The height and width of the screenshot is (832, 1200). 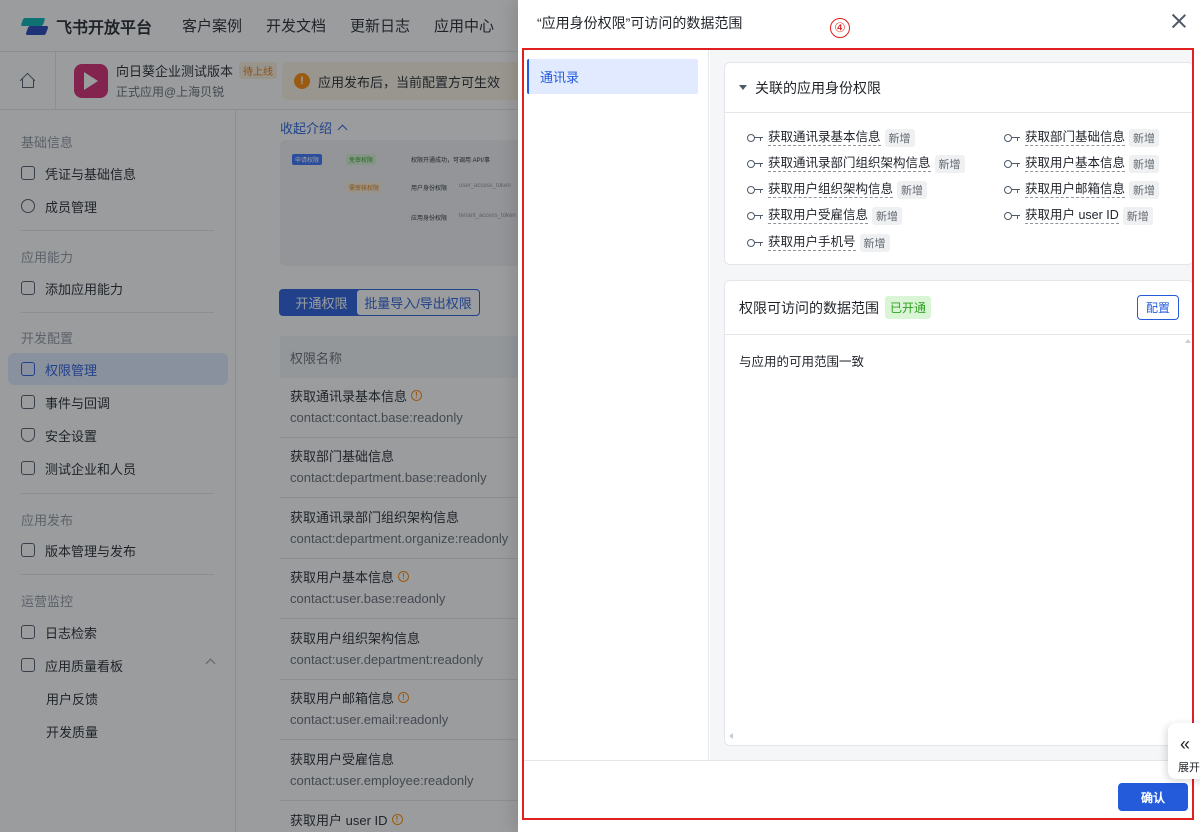 I want to click on scope-item: 获取用户基本信息 新增, so click(x=1082, y=164).